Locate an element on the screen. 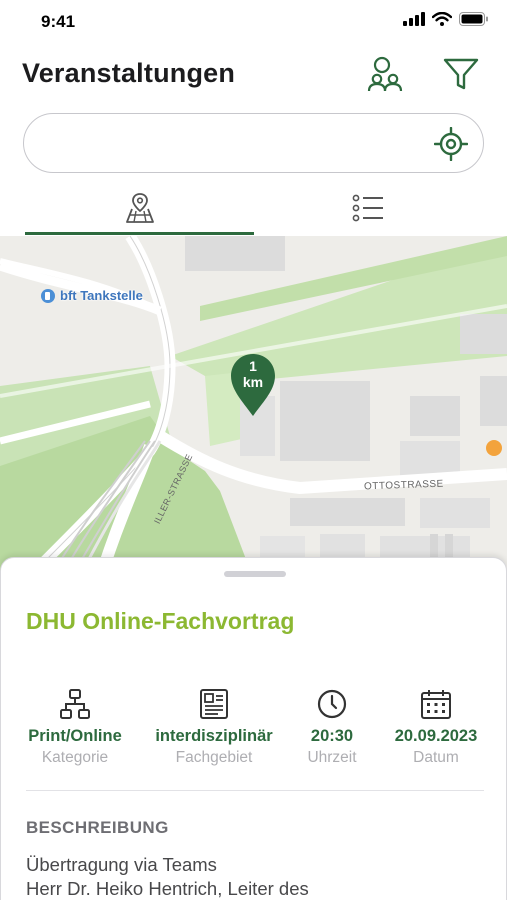 The image size is (507, 900). locate-button is located at coordinates (451, 144).